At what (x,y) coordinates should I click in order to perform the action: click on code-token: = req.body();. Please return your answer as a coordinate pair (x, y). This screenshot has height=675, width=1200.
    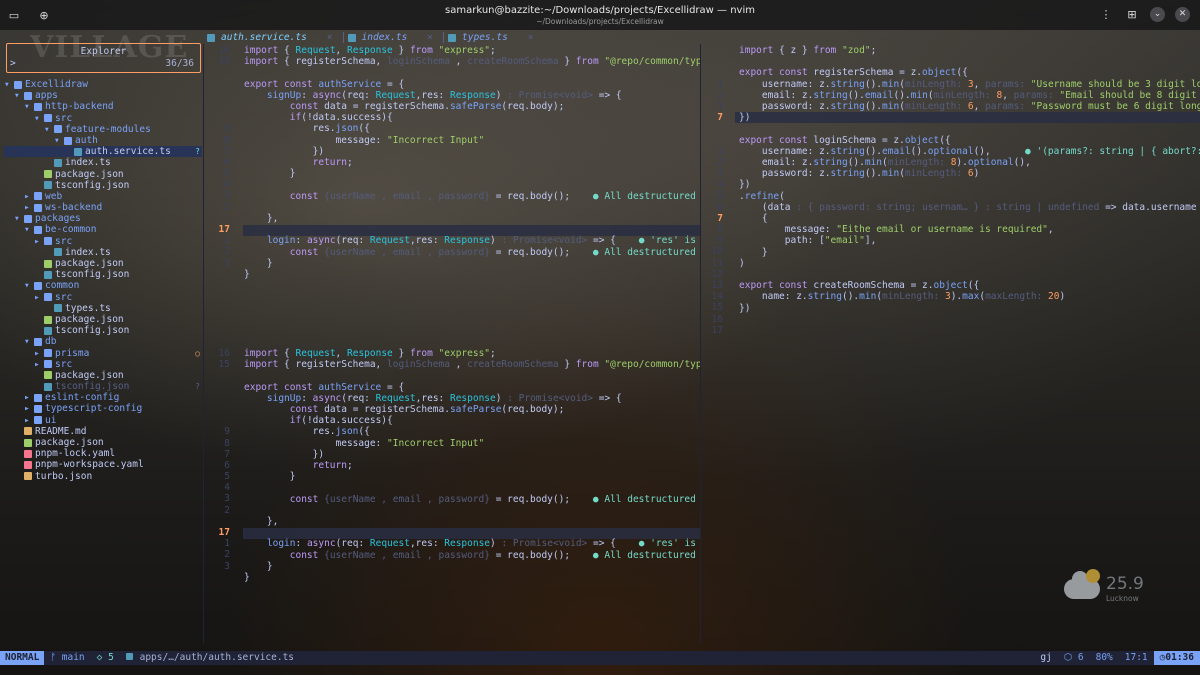
    Looking at the image, I should click on (541, 555).